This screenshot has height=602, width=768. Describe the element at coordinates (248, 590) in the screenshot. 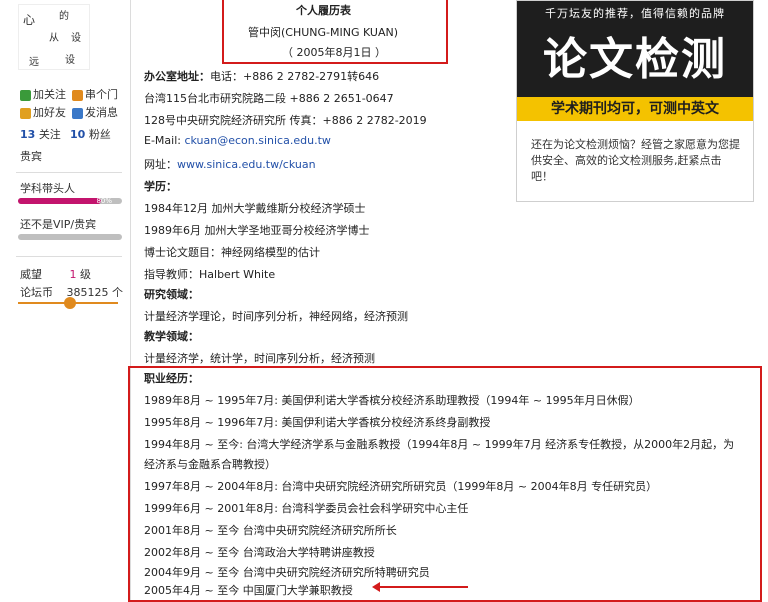

I see `career-item: 2005年4月 ~ 至今 中国厦门大学兼职教授` at that location.